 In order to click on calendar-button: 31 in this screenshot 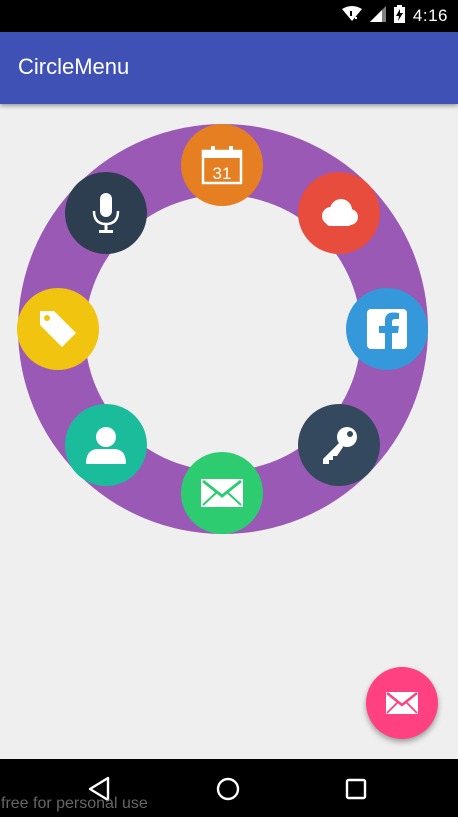, I will do `click(222, 165)`.